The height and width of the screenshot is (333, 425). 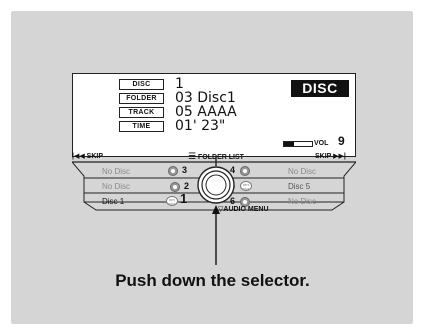 I want to click on source-badge: DISC, so click(x=320, y=88).